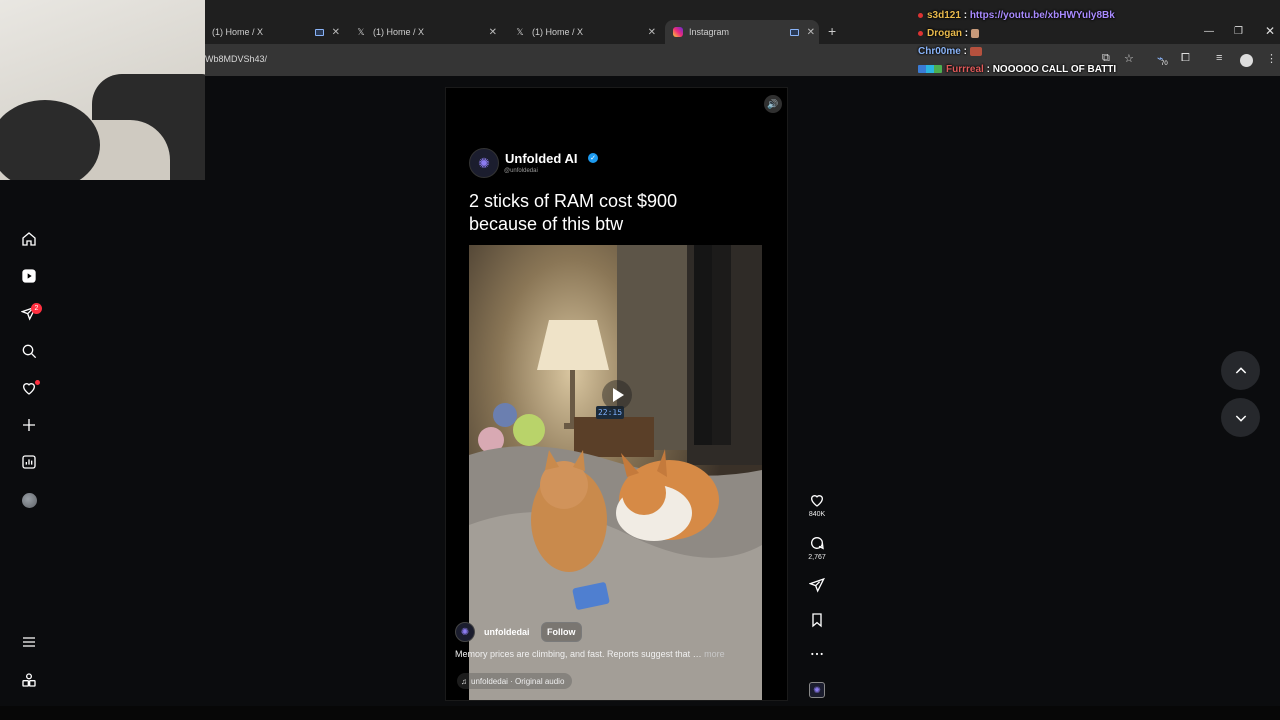  I want to click on media-controls-icon: ≡, so click(1219, 58).